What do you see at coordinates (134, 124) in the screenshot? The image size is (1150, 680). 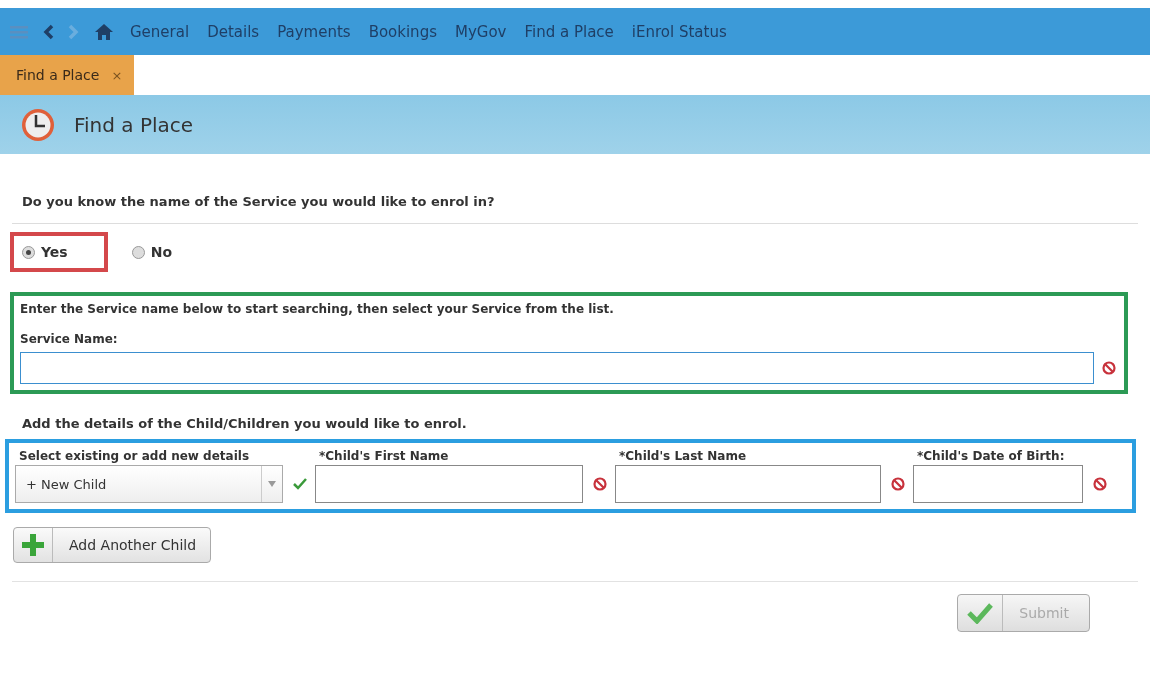 I see `page-title: Find a Place` at bounding box center [134, 124].